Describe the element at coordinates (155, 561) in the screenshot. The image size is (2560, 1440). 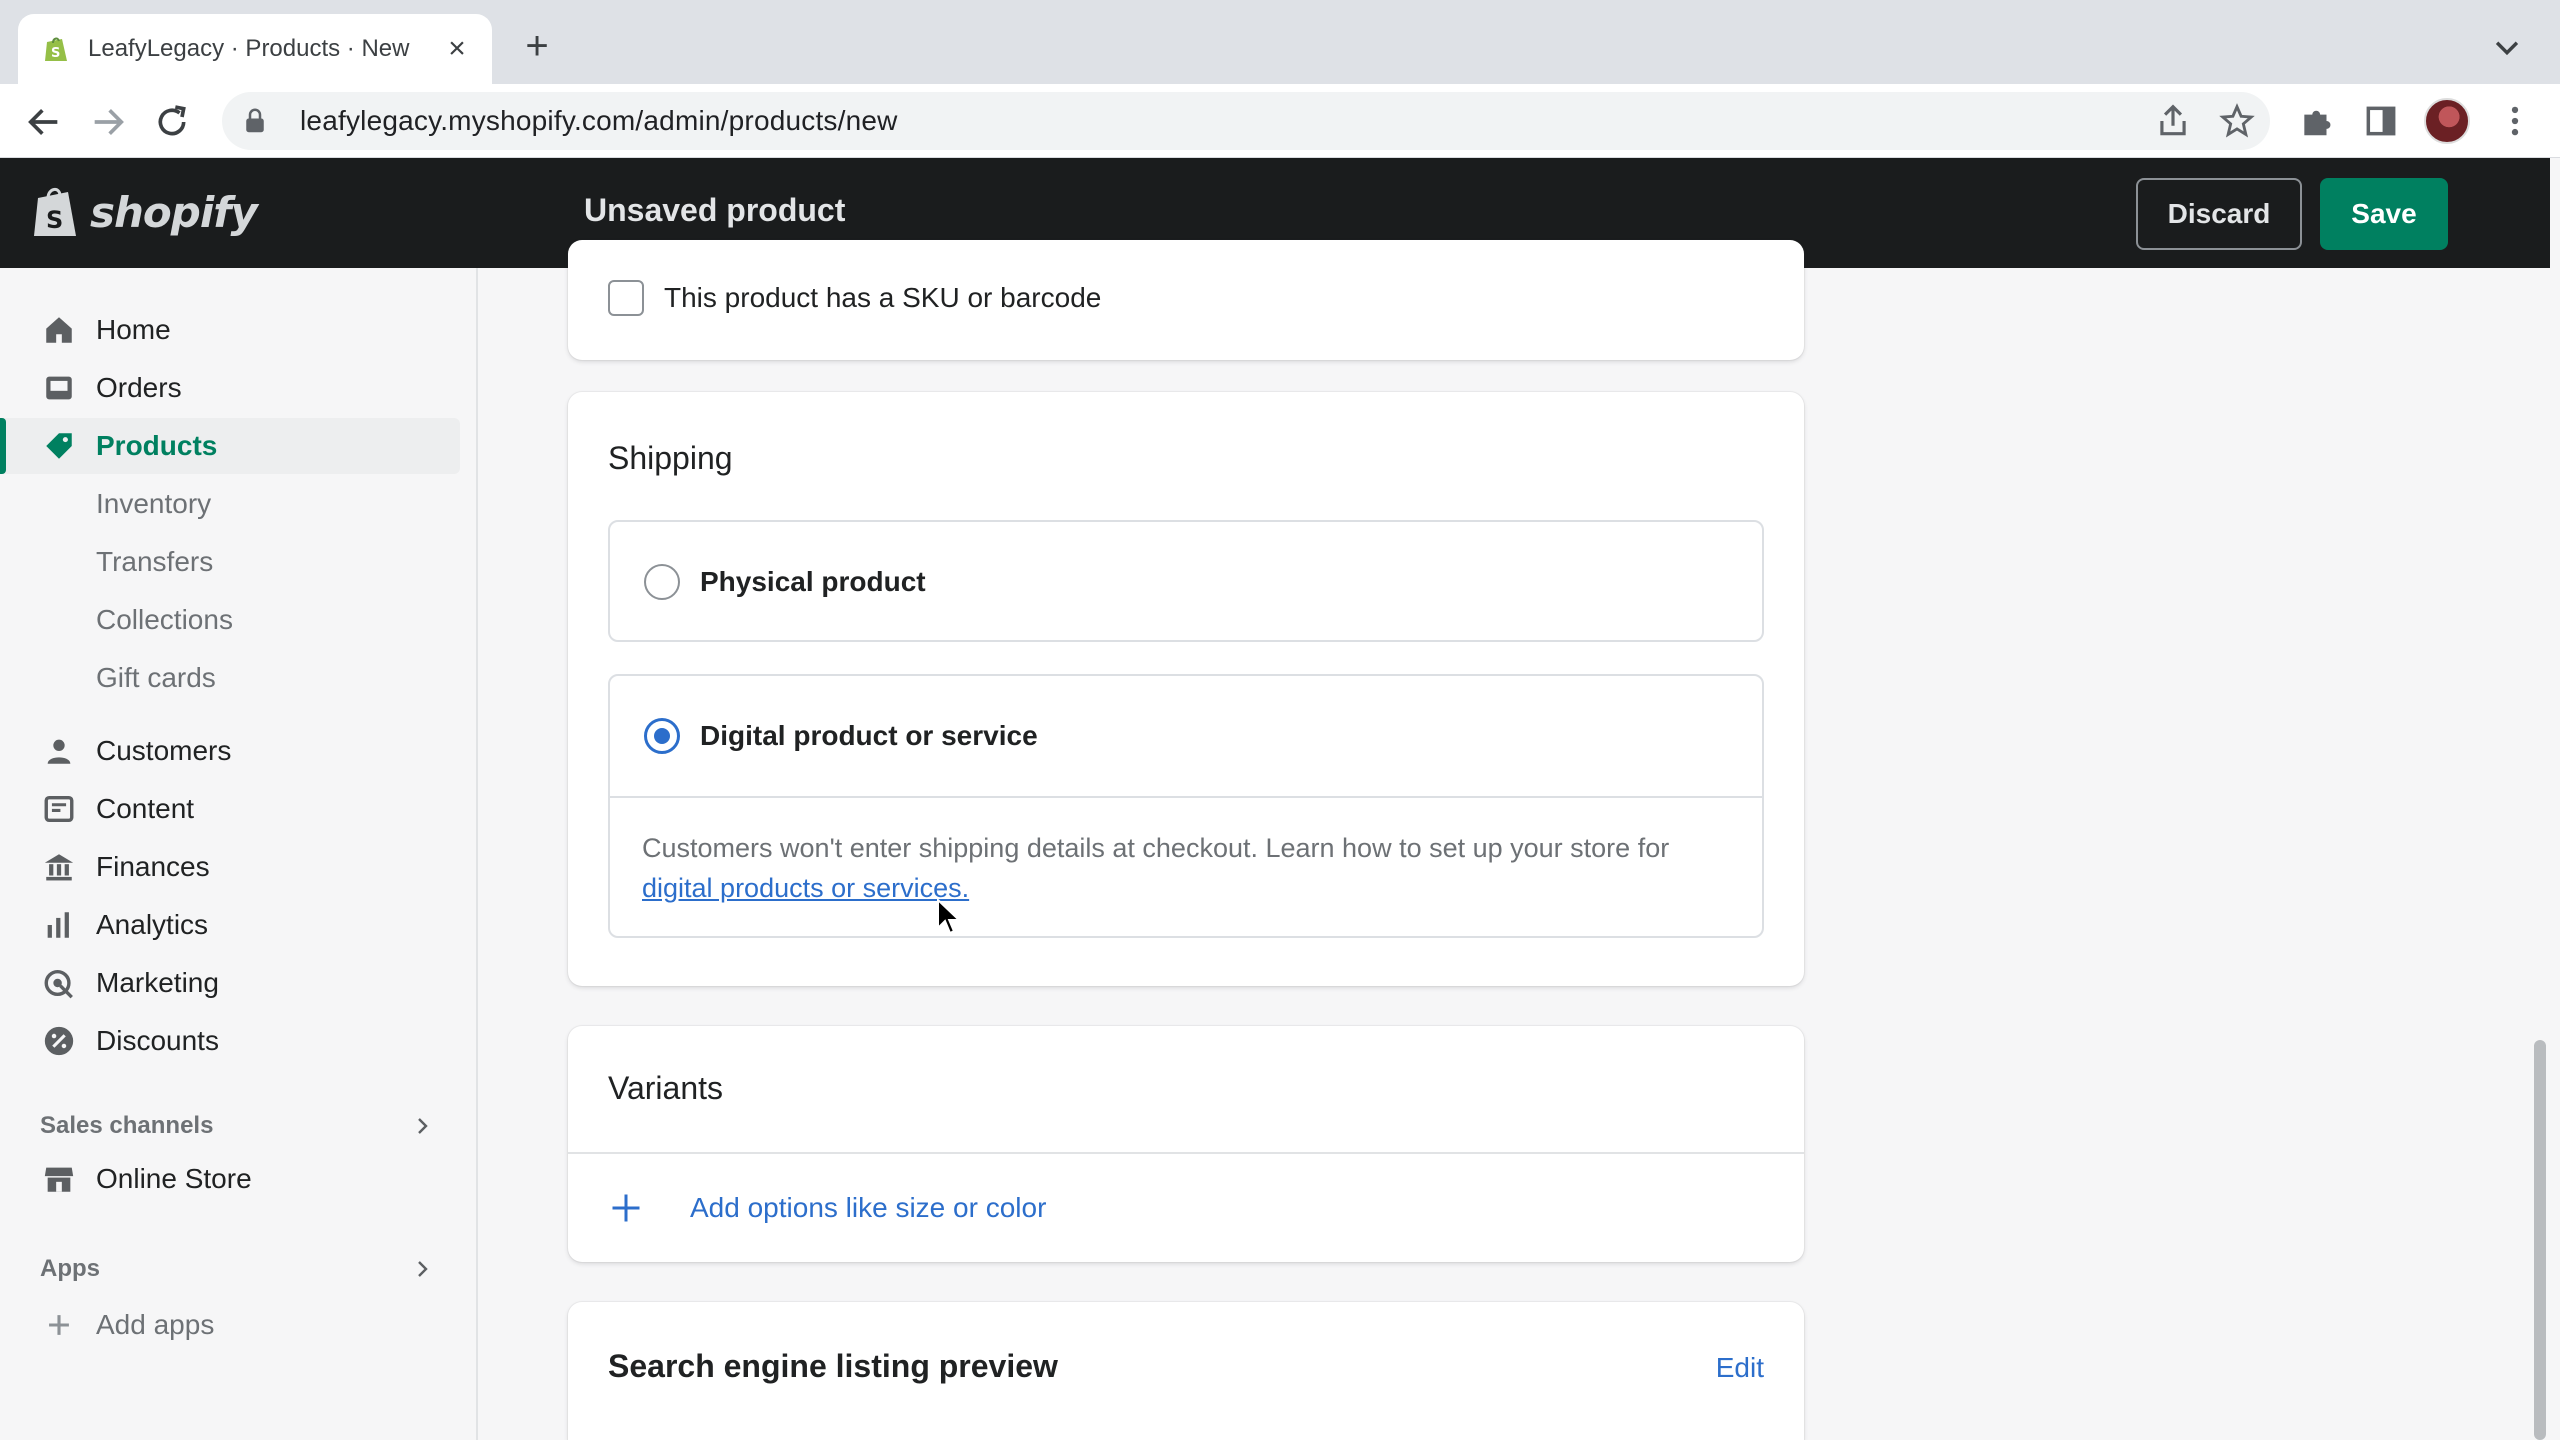
I see `sidebar-item-label: Transfers` at that location.